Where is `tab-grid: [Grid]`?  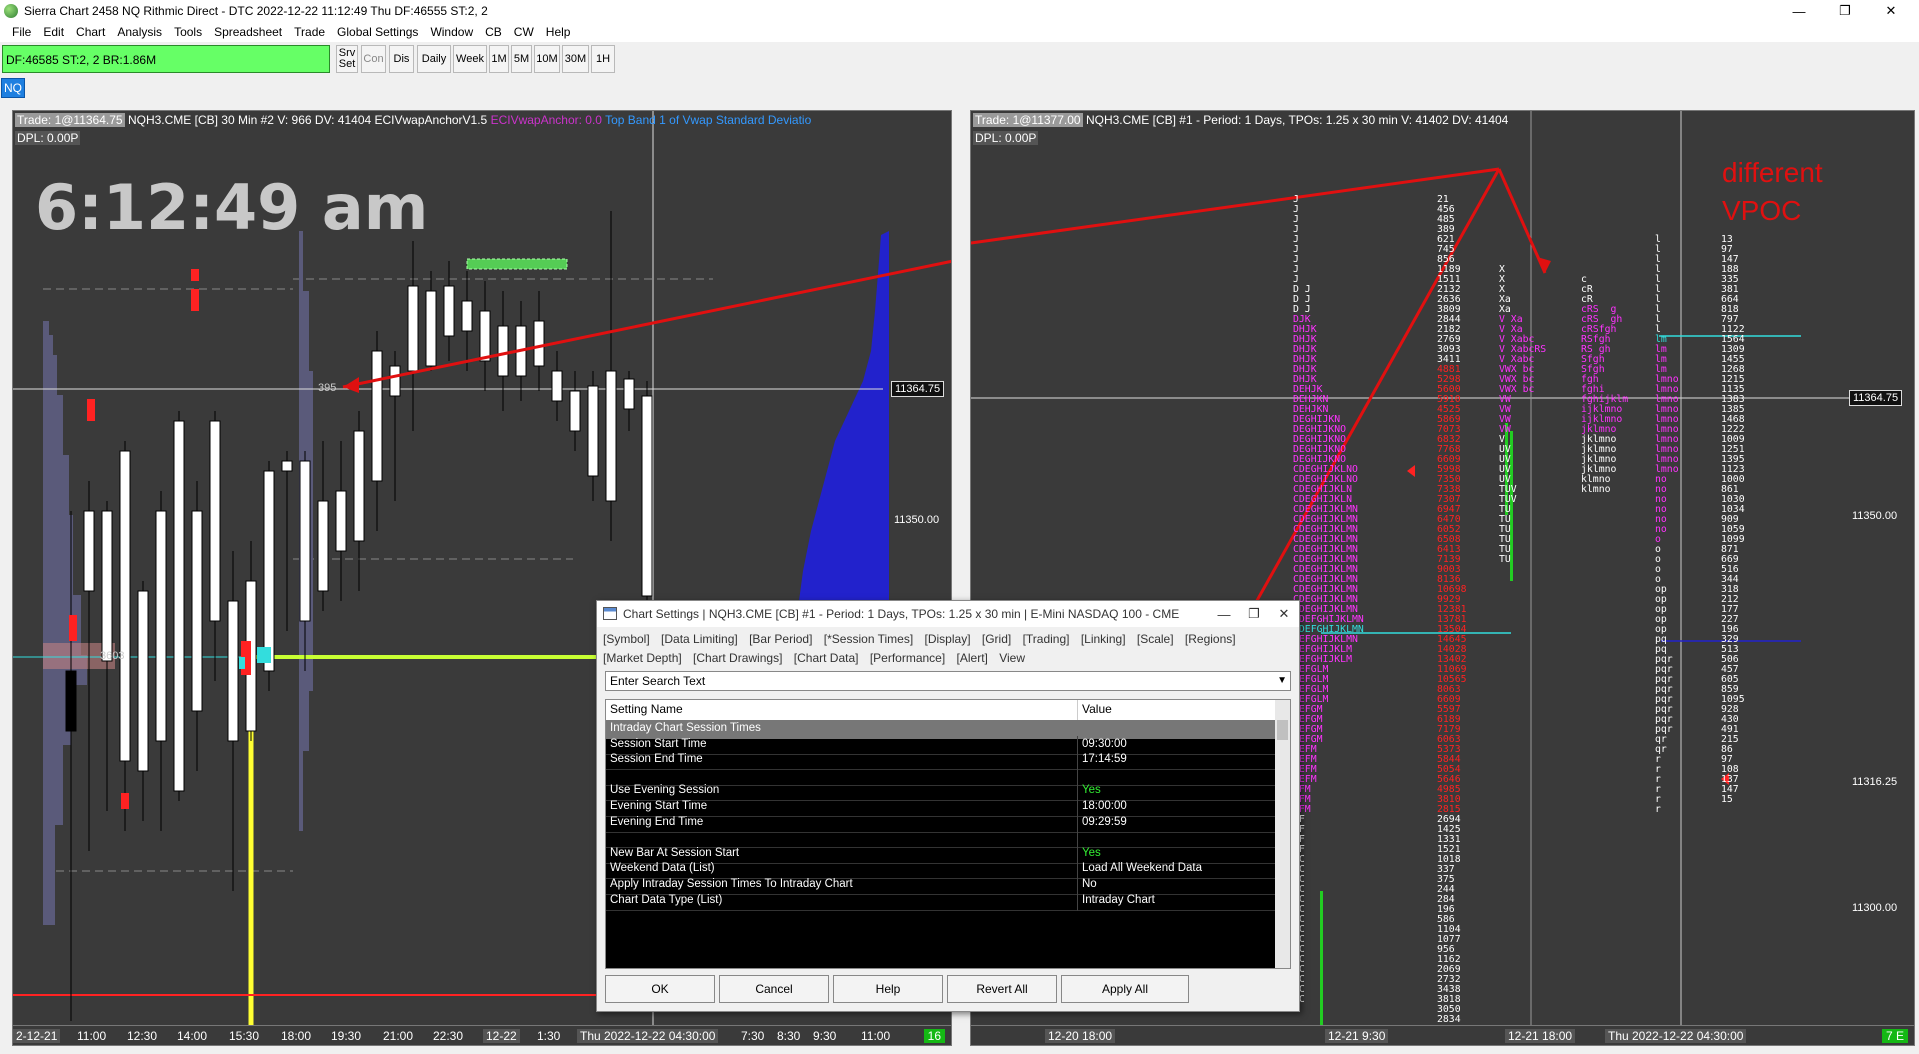
tab-grid: [Grid] is located at coordinates (996, 639).